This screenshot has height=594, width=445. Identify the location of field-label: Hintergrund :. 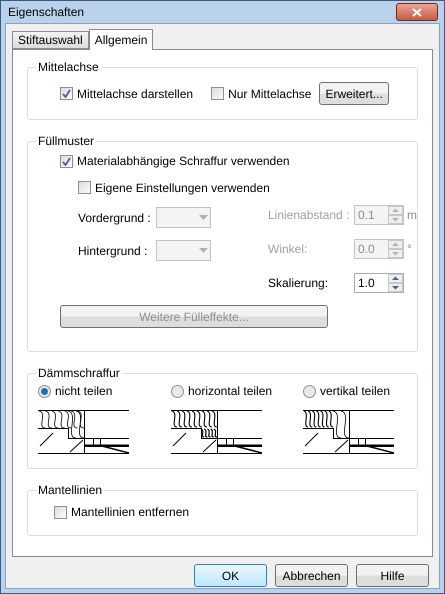
(113, 251).